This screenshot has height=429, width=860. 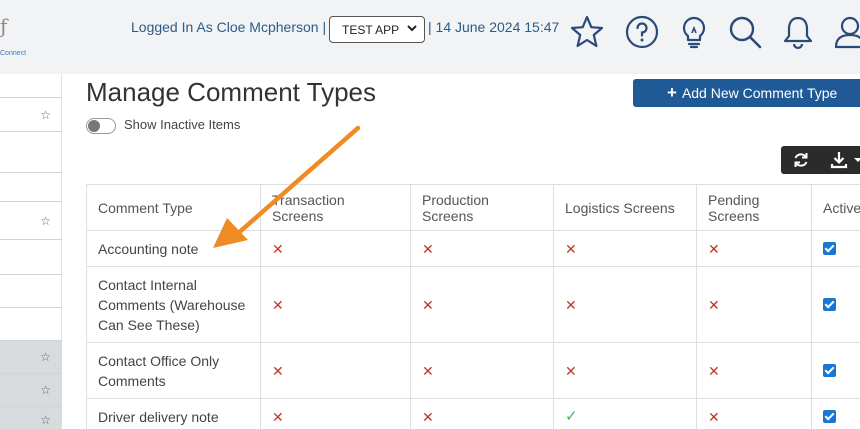 I want to click on plus-icon: +, so click(x=672, y=92).